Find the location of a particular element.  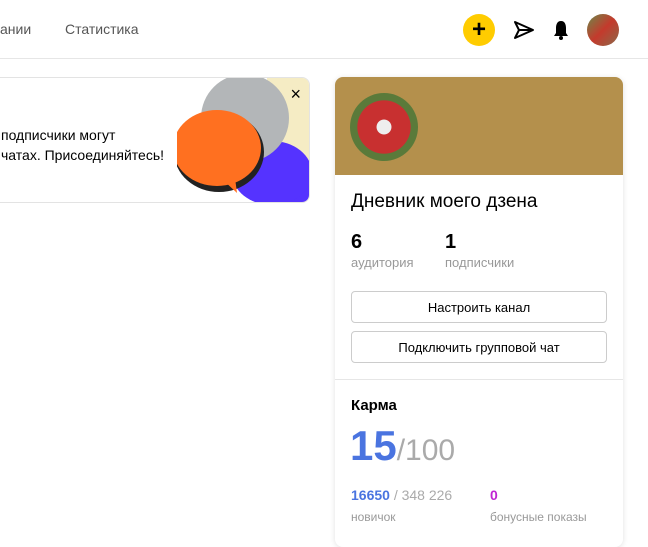

karma-value: 15/100 is located at coordinates (402, 446).